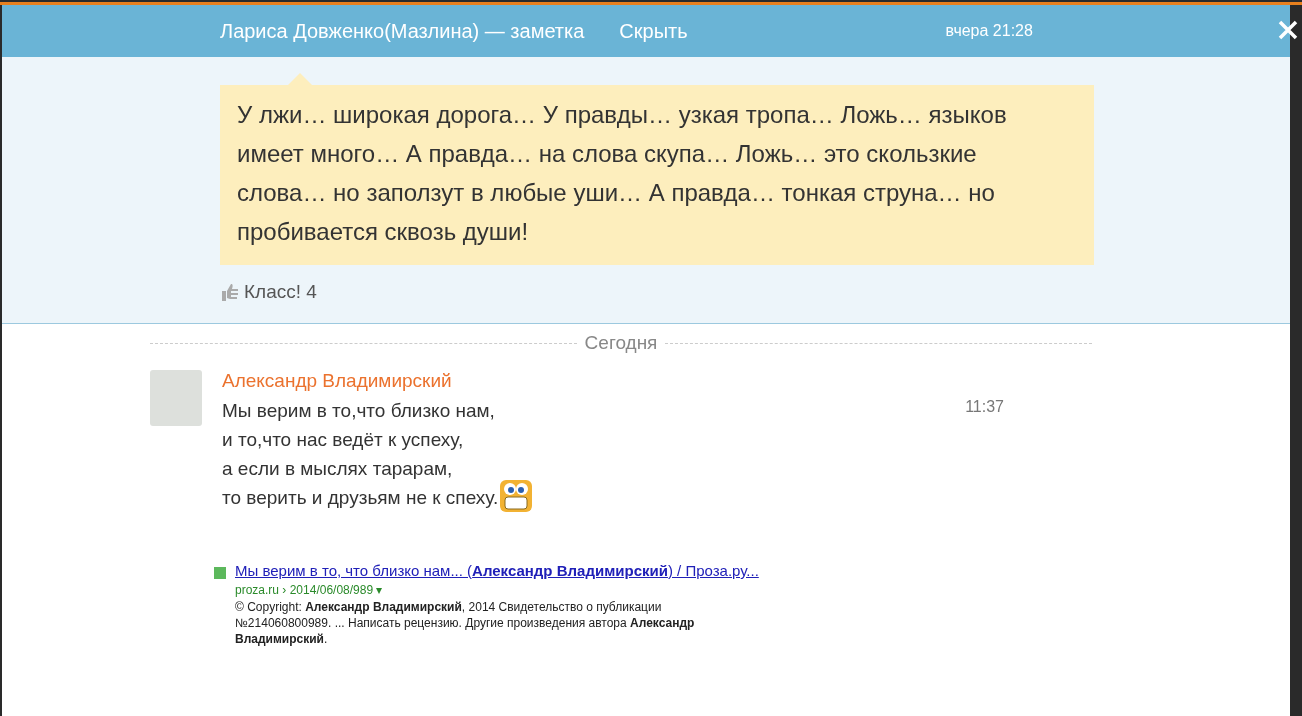 Image resolution: width=1302 pixels, height=716 pixels. Describe the element at coordinates (516, 496) in the screenshot. I see `grinning-smiley-icon` at that location.